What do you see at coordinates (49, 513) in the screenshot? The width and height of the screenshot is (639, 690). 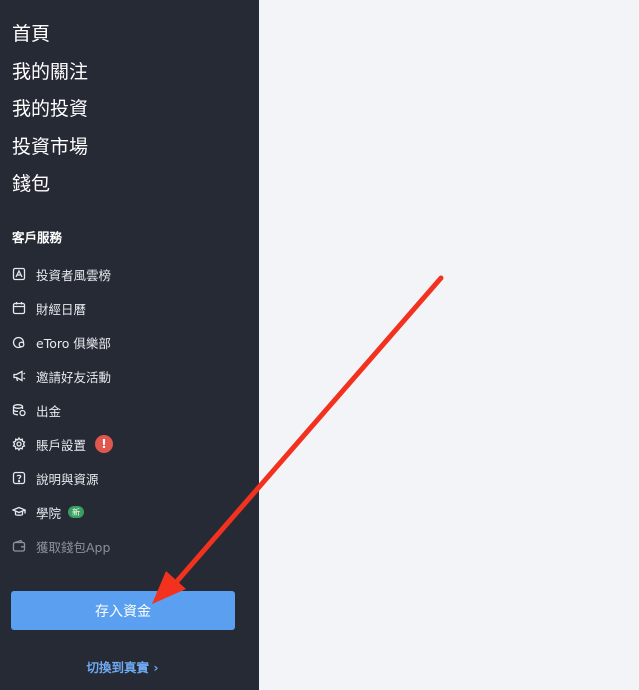 I see `service-label: 學院` at bounding box center [49, 513].